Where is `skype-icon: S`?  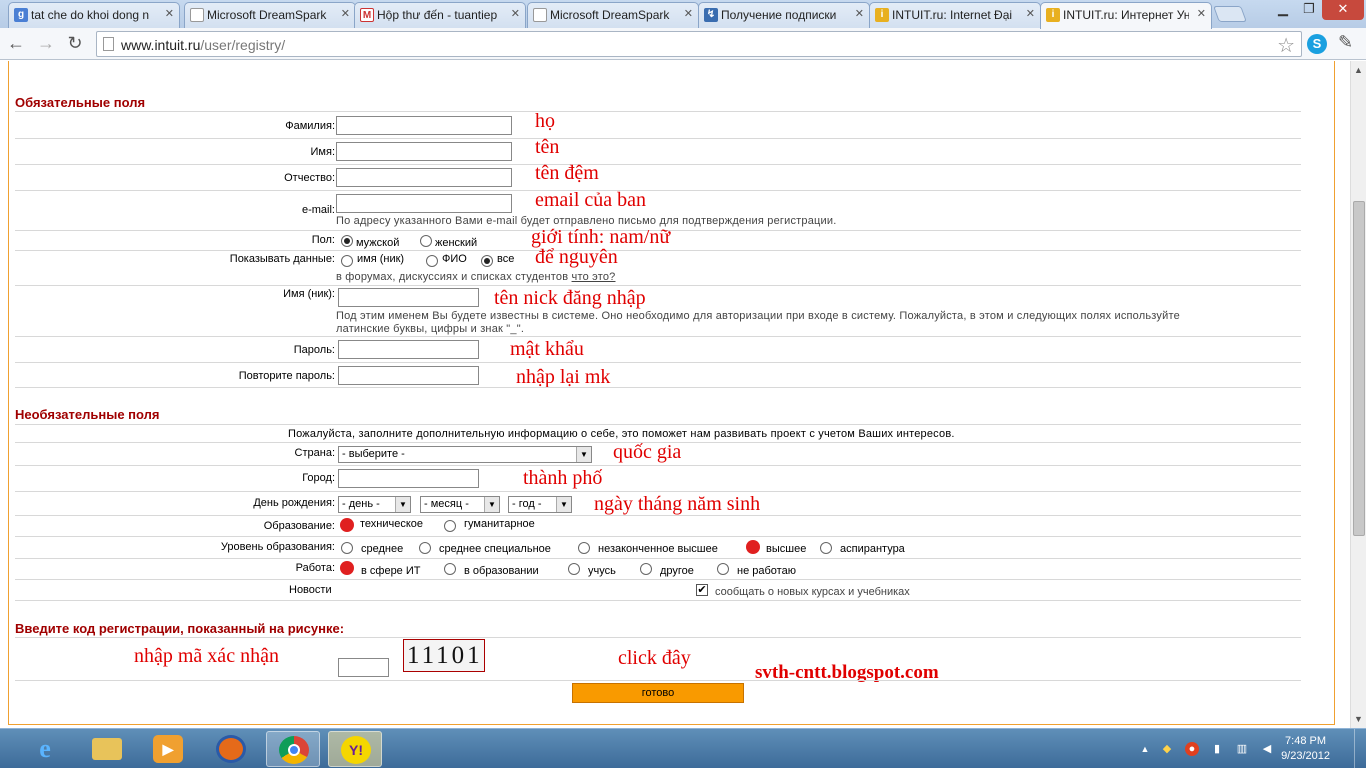 skype-icon: S is located at coordinates (1317, 44).